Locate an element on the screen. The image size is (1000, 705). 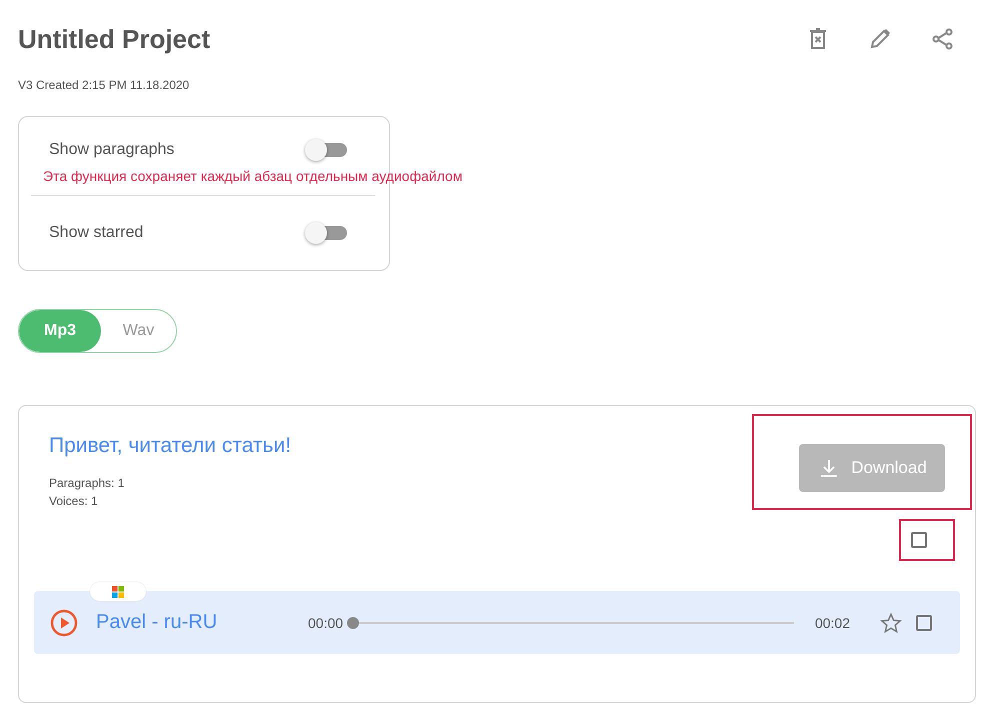
delete-icon is located at coordinates (818, 39).